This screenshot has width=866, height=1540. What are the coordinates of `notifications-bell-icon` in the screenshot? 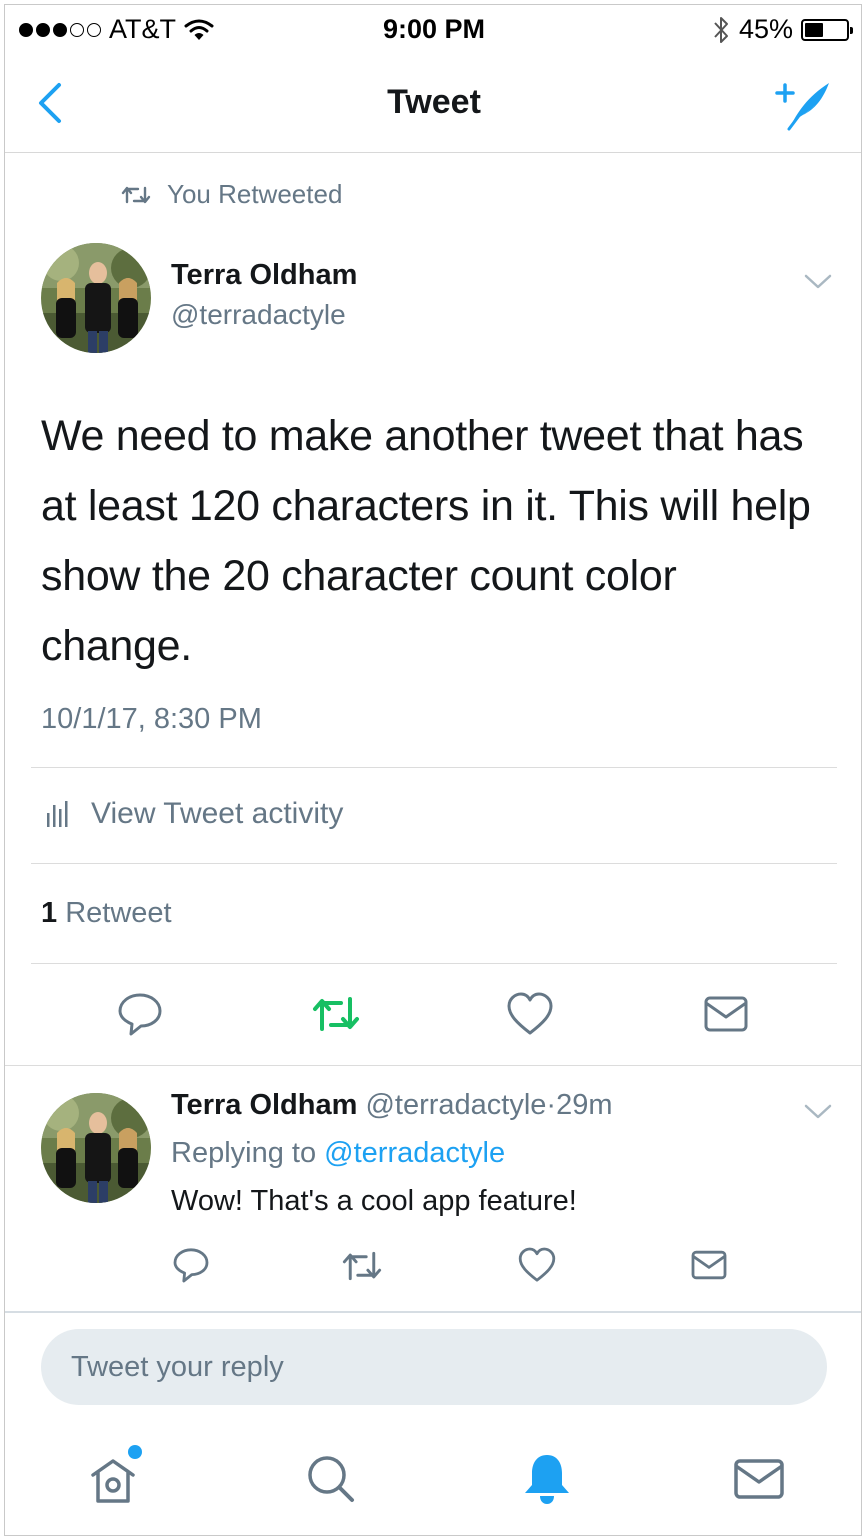 It's located at (547, 1479).